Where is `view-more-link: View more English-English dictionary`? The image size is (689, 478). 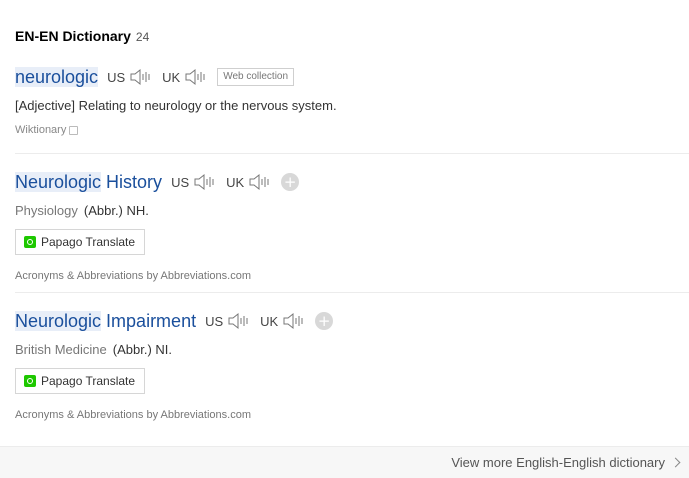
view-more-link: View more English-English dictionary is located at coordinates (566, 462).